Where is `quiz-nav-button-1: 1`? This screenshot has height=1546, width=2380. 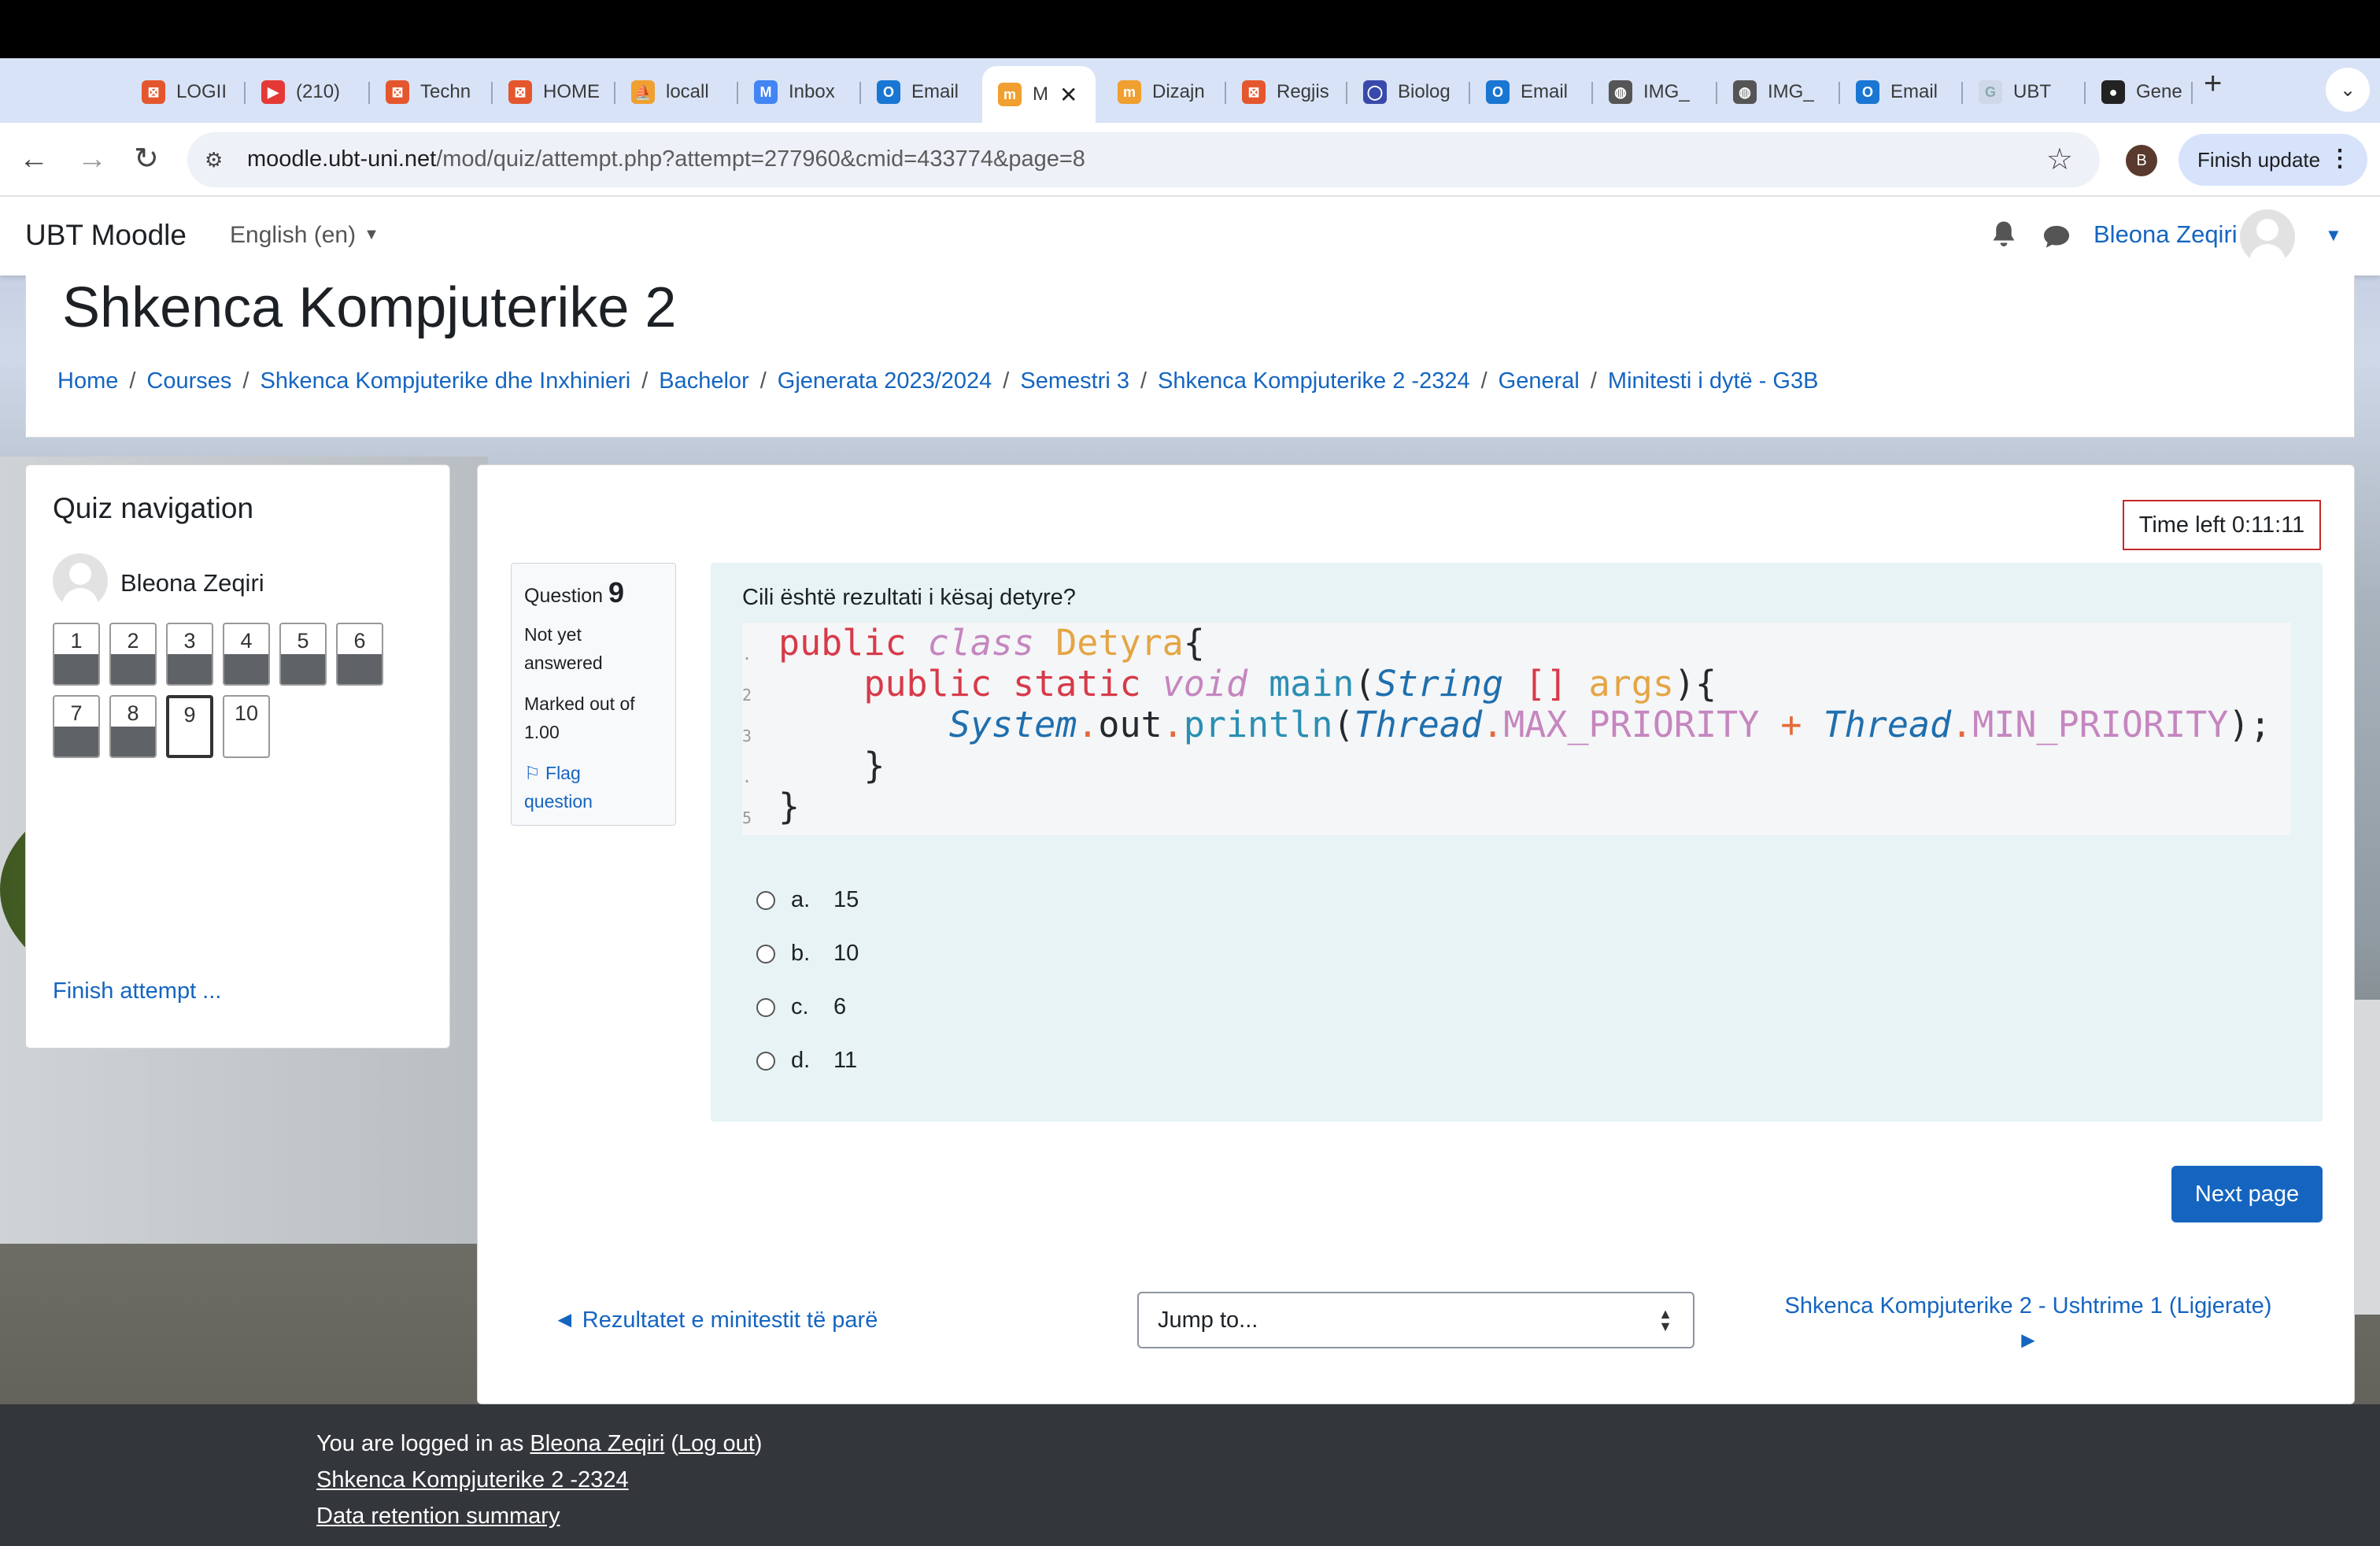 quiz-nav-button-1: 1 is located at coordinates (76, 655).